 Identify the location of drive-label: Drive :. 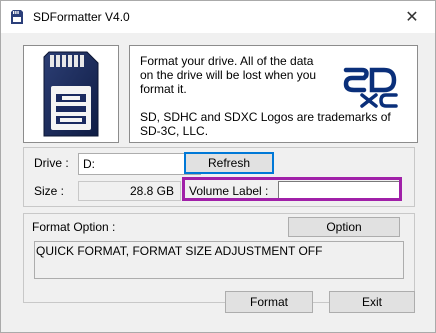
(51, 163).